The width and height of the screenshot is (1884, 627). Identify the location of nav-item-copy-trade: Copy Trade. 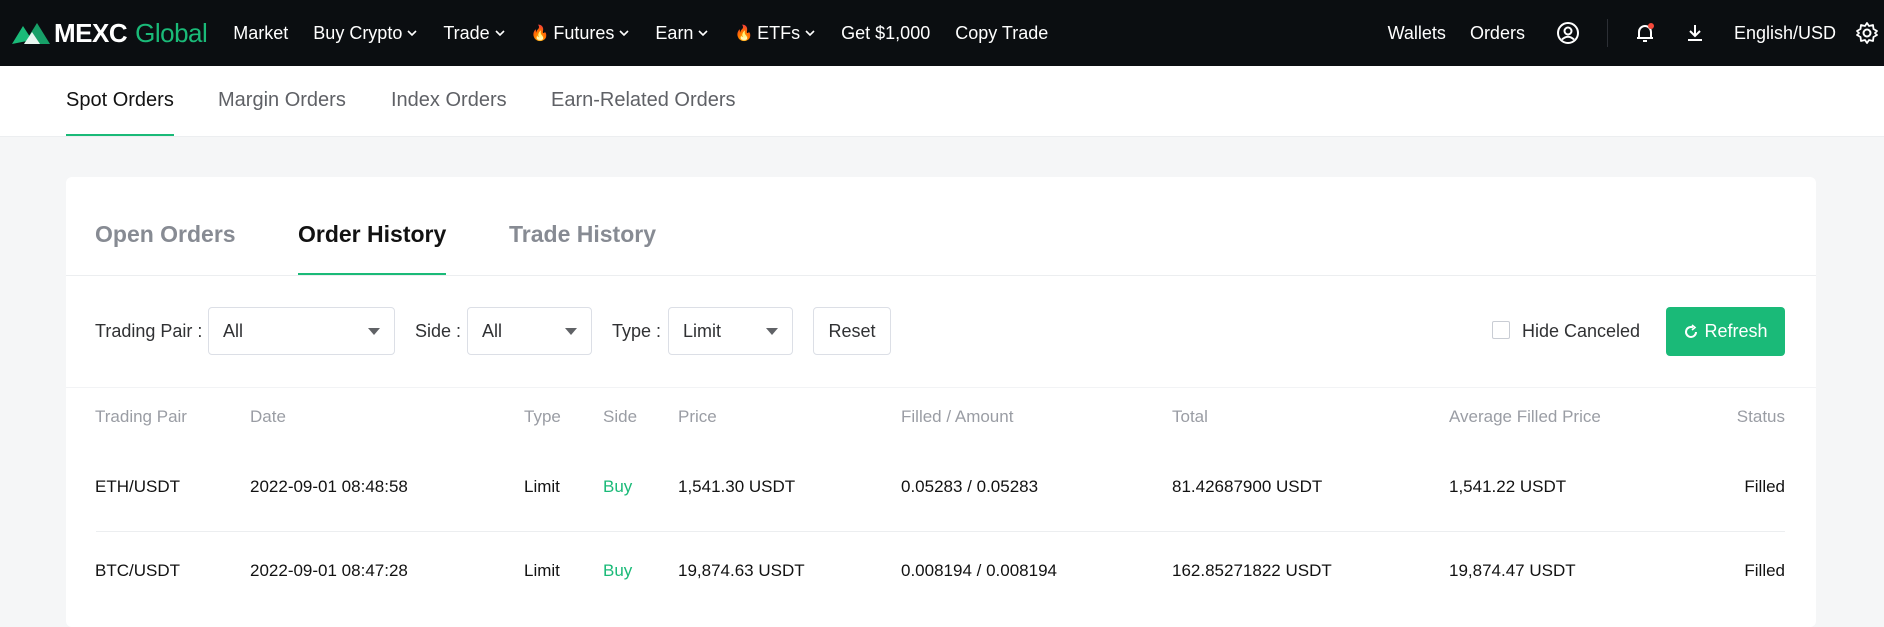
(1001, 33).